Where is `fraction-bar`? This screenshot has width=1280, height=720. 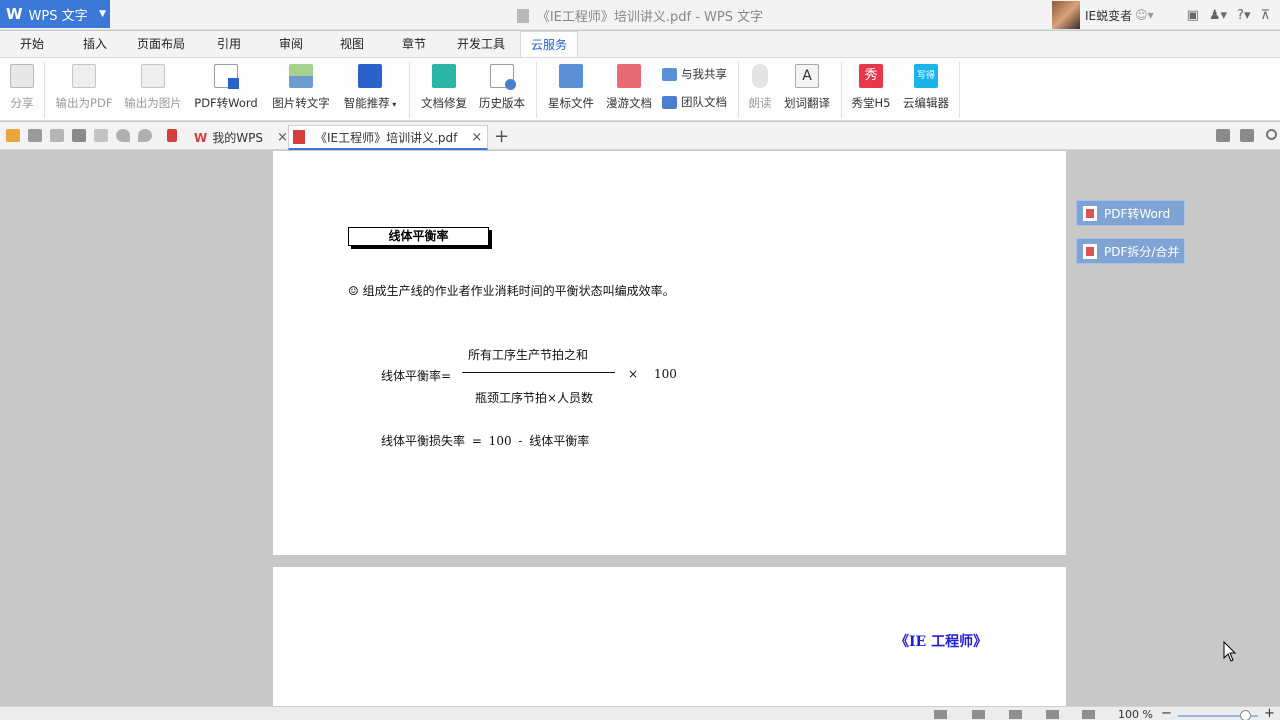 fraction-bar is located at coordinates (538, 372).